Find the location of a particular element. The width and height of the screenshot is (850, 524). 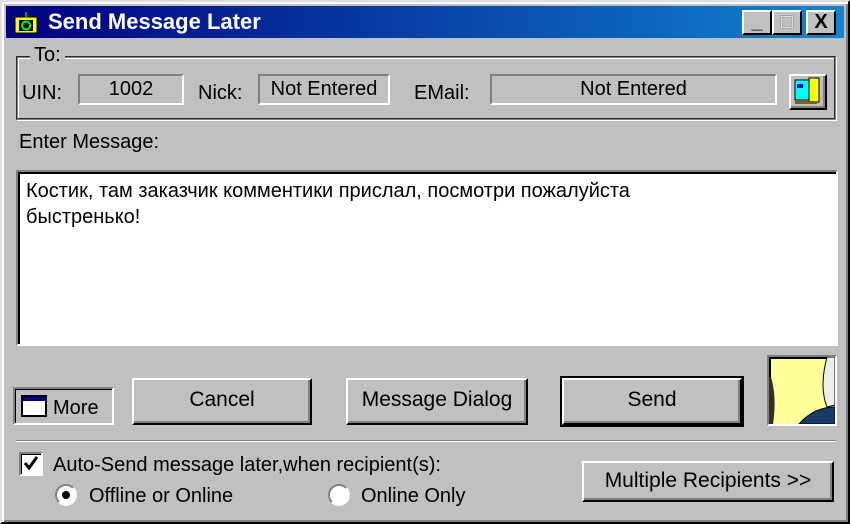

checkmark-icon is located at coordinates (31, 463).